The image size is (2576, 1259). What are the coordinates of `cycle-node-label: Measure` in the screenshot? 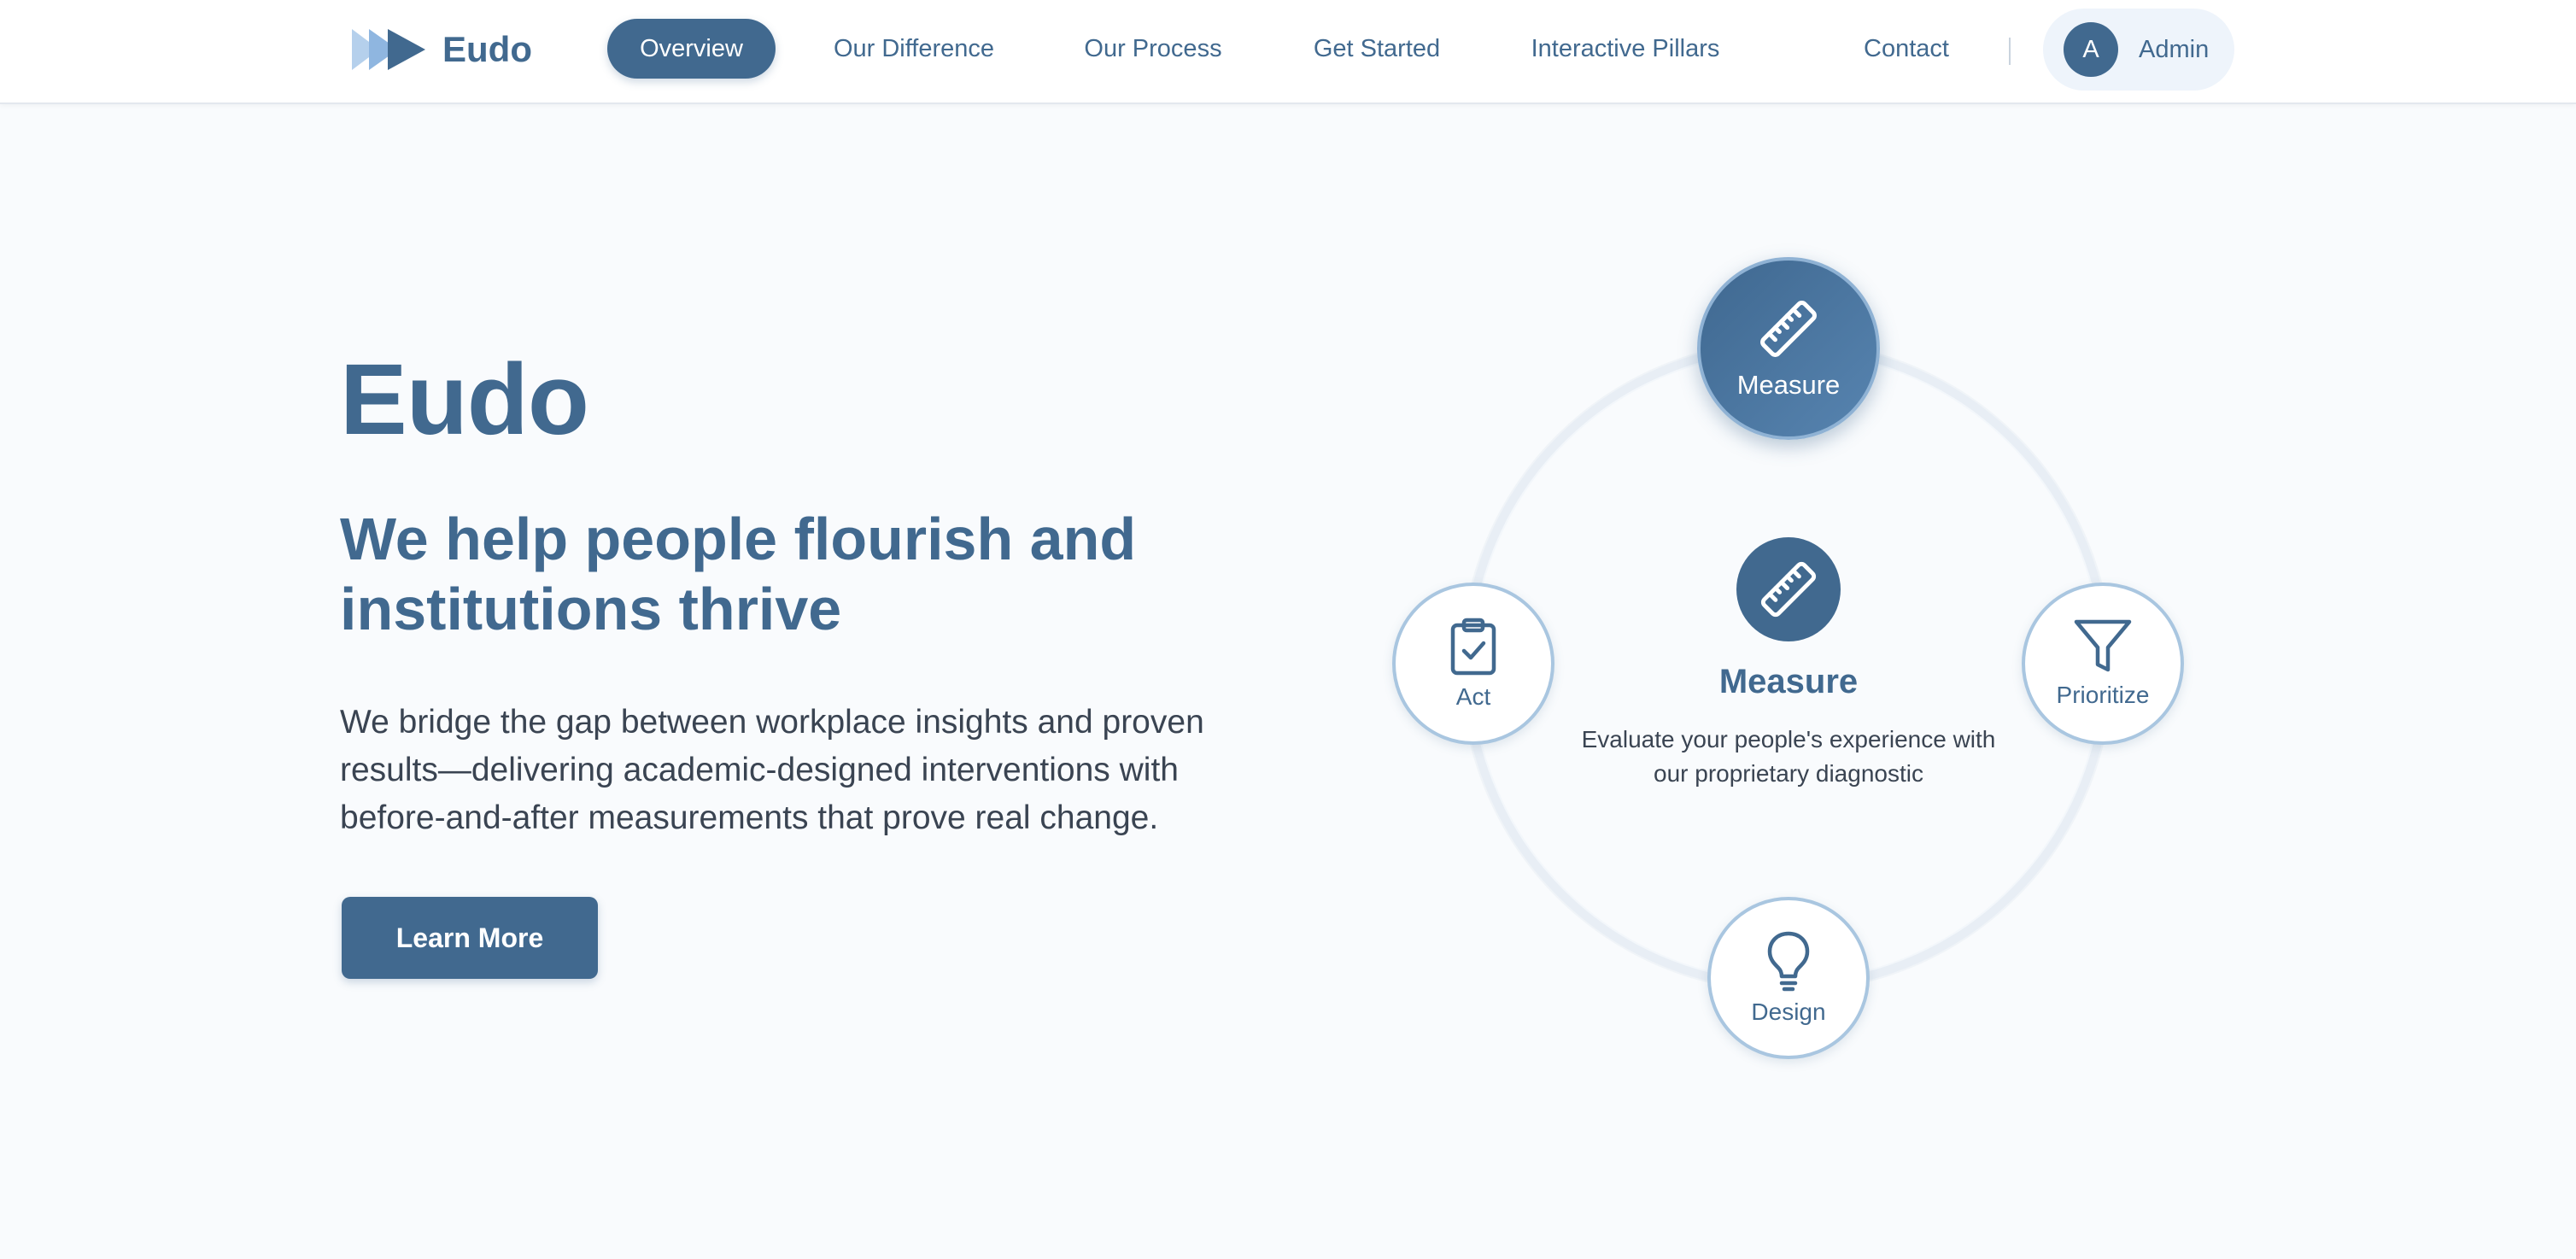 It's located at (1788, 385).